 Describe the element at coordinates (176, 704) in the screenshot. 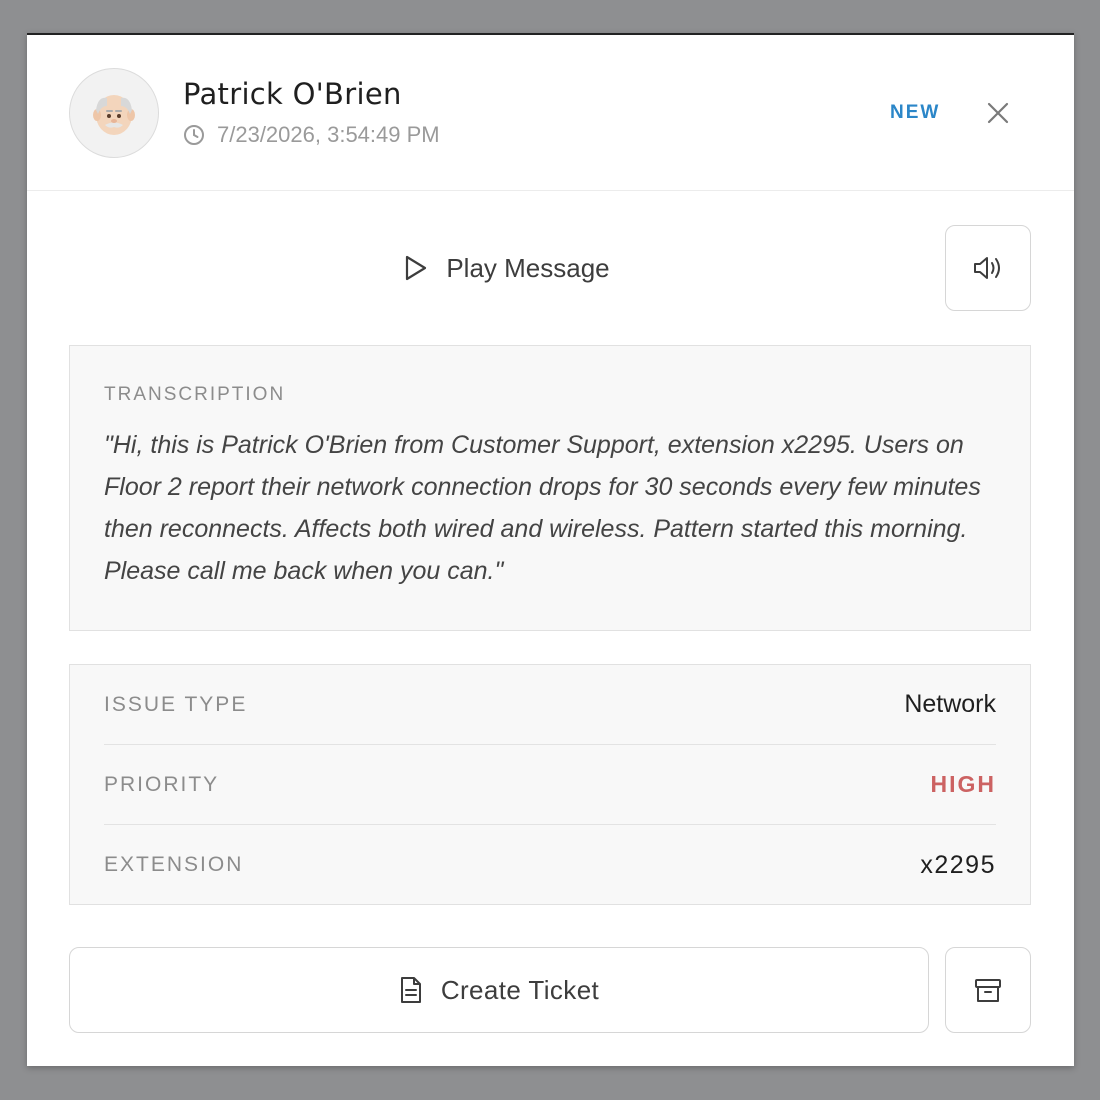

I see `detail-key: ISSUE TYPE` at that location.